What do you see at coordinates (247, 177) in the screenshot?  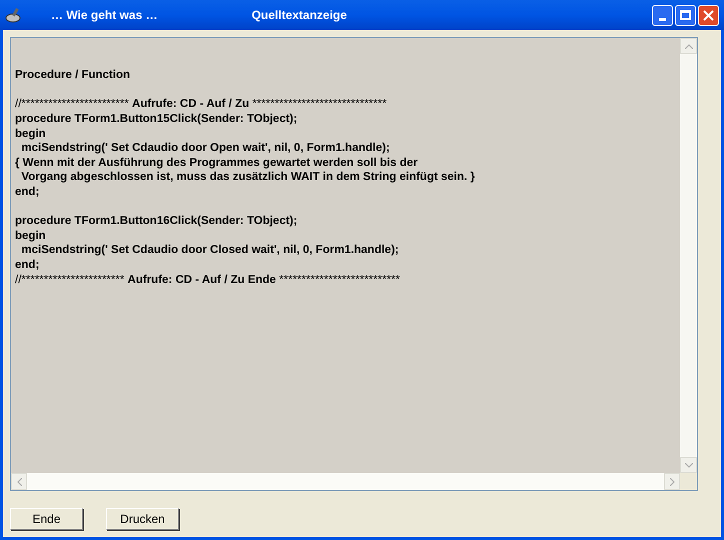 I see `code-line: Vorgang abgeschlossen ist, muss das zusätzlich WAIT in dem String einfügt sein. }` at bounding box center [247, 177].